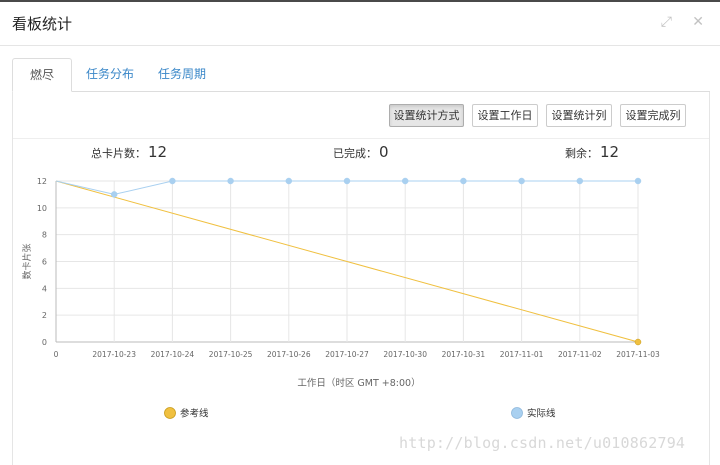 The image size is (720, 465). What do you see at coordinates (44, 315) in the screenshot?
I see `y-tick-label: 2` at bounding box center [44, 315].